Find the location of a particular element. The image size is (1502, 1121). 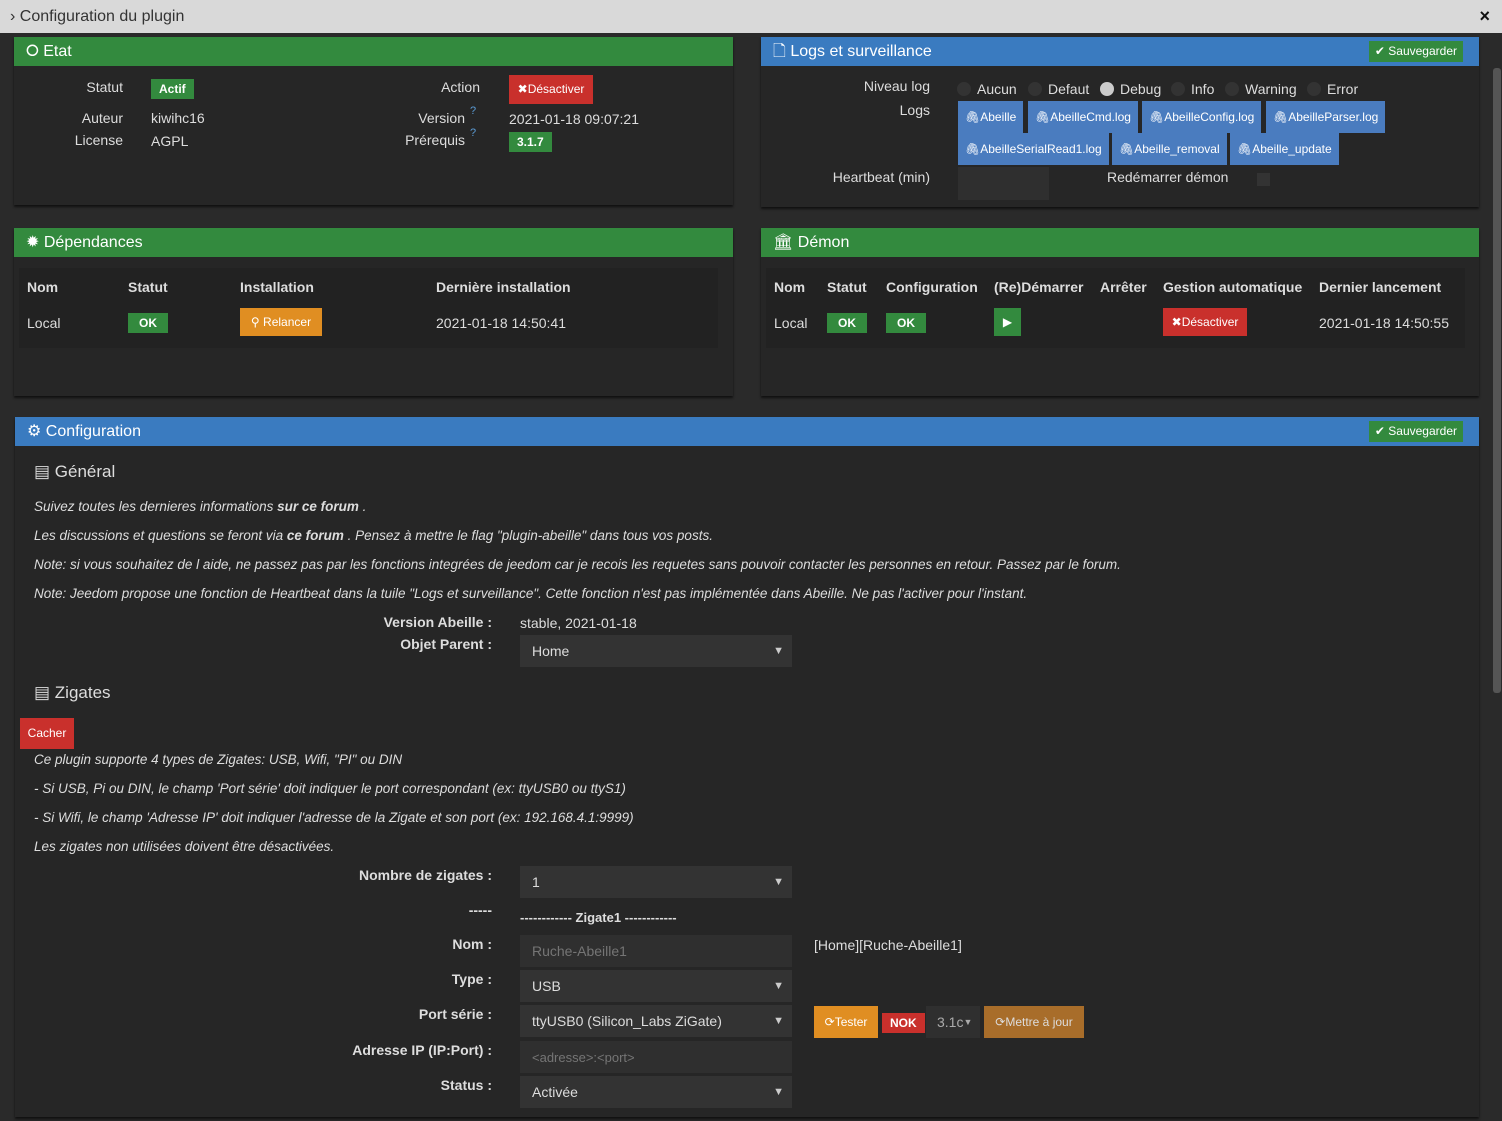

play-icon: ▶ is located at coordinates (1007, 322).